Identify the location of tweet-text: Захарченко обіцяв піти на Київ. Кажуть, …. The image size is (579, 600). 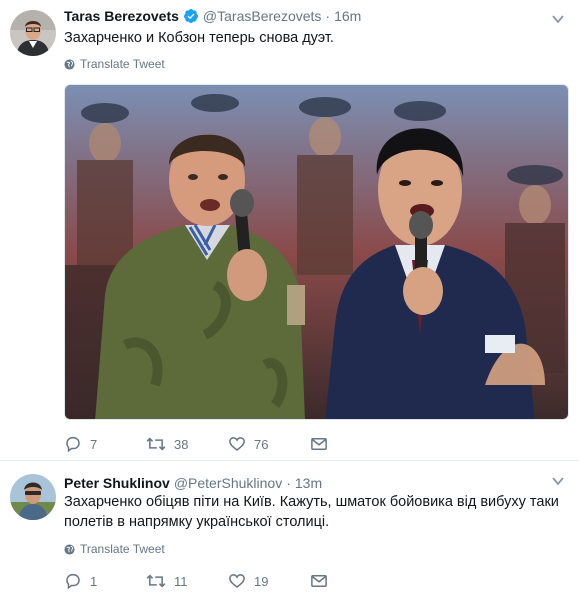
(311, 512).